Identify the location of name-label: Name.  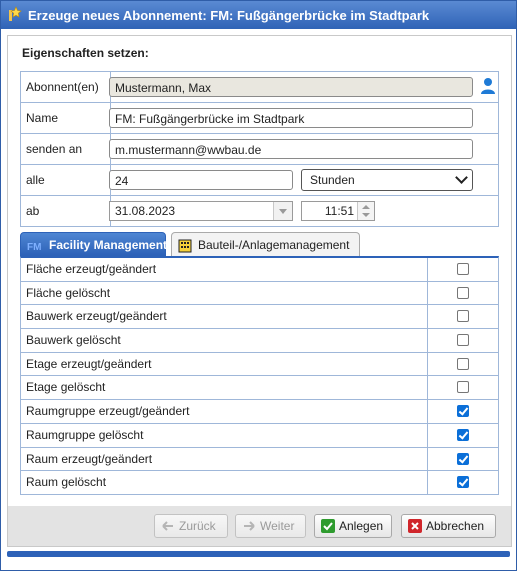
(66, 118).